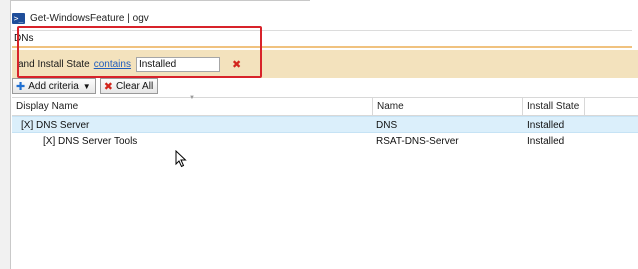 The image size is (638, 269). I want to click on table-row: [X] DNS Server DNS Installed, so click(325, 124).